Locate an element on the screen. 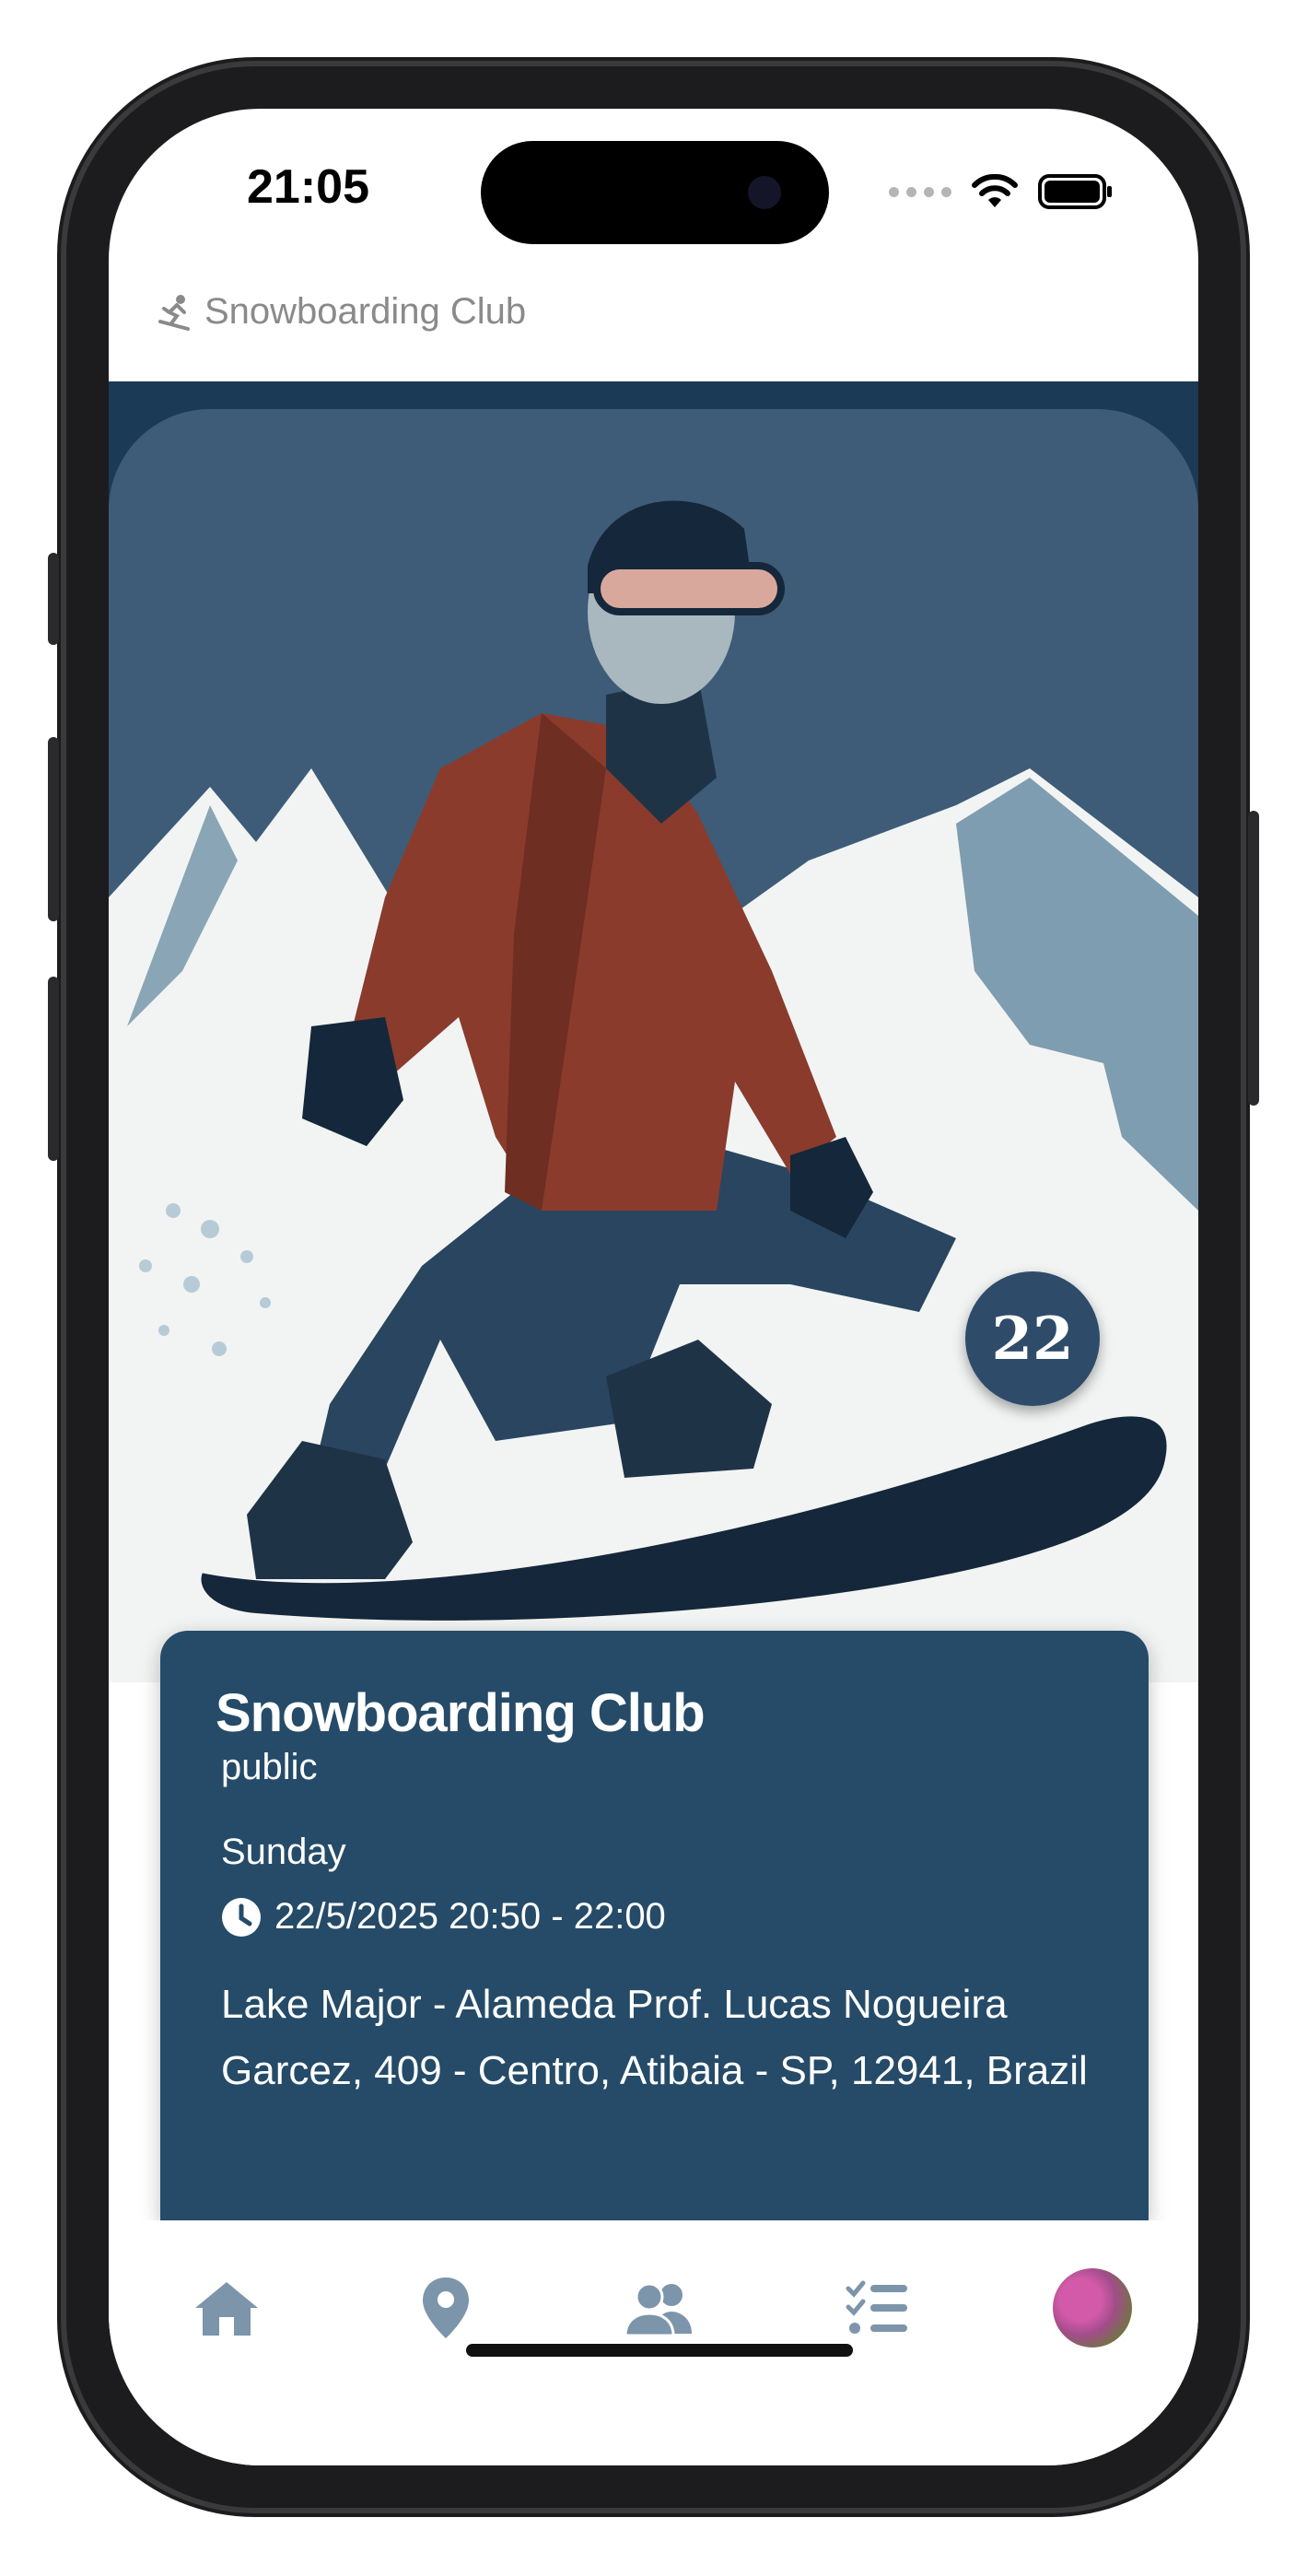  tab-map is located at coordinates (446, 2307).